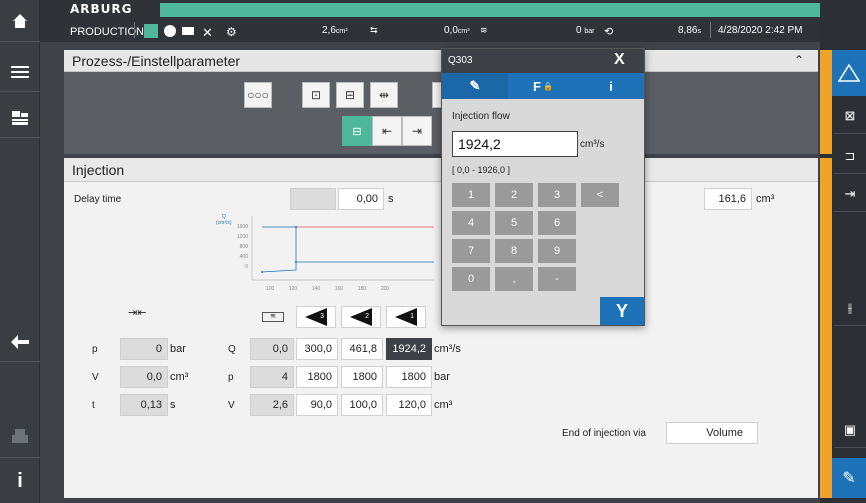  I want to click on core-pull-icon: ⫲, so click(850, 308).